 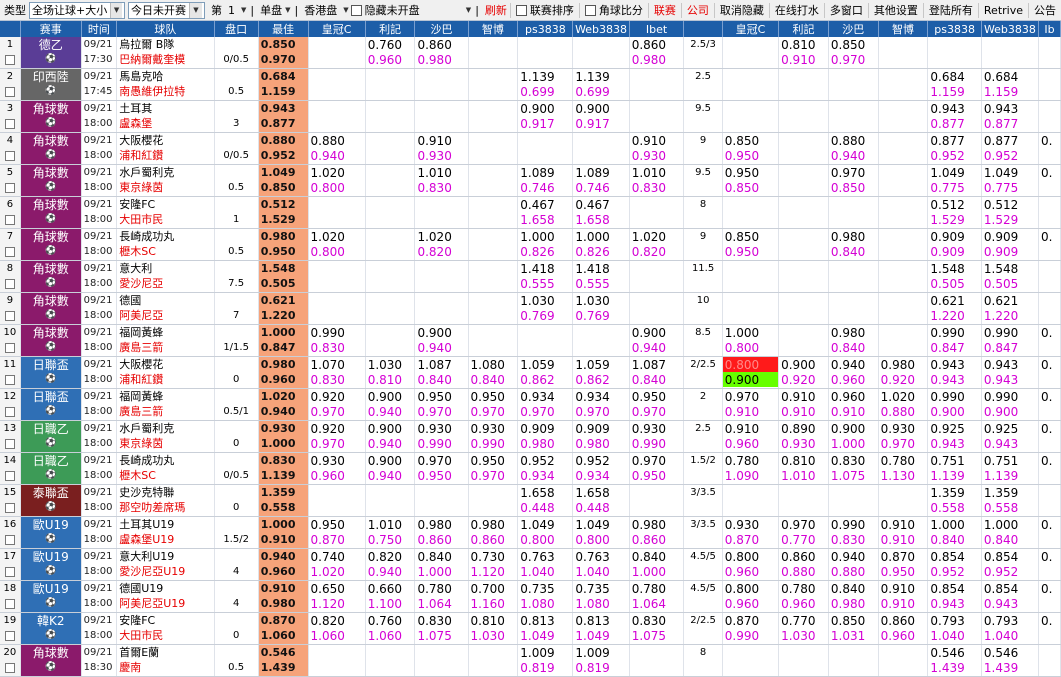 What do you see at coordinates (1010, 364) in the screenshot?
I see `odds-home: 0.943` at bounding box center [1010, 364].